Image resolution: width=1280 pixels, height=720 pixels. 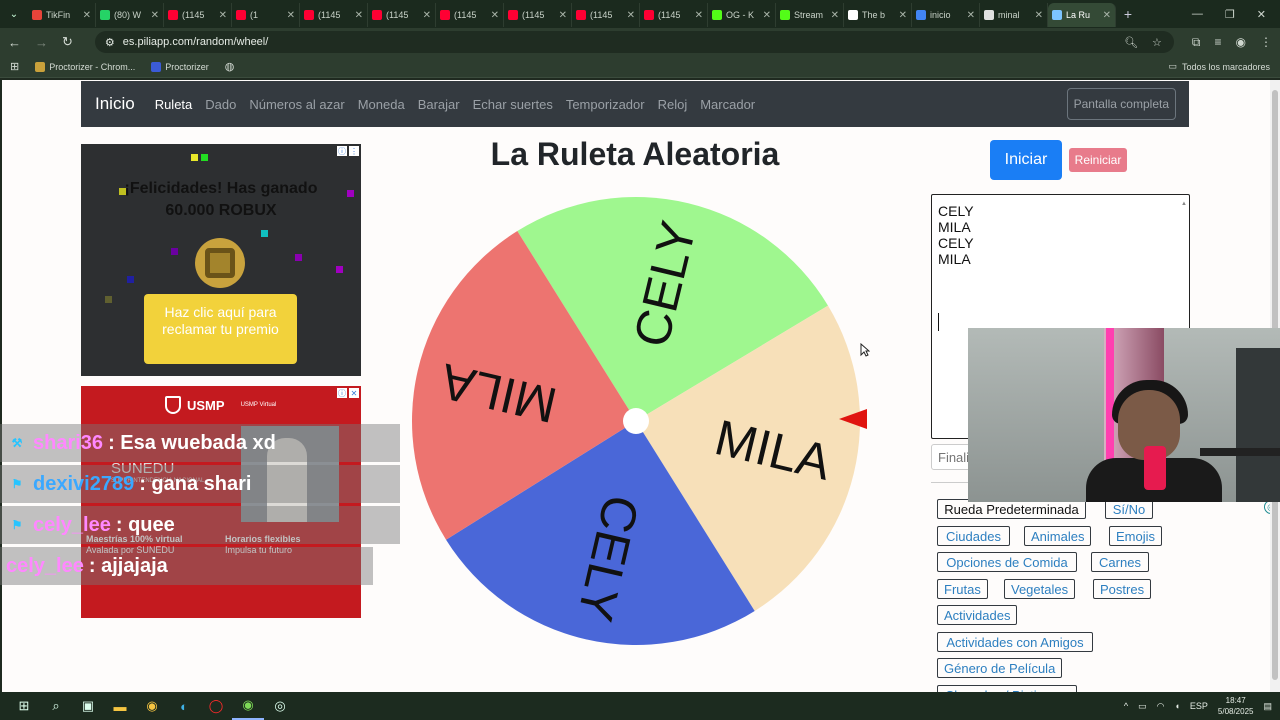 What do you see at coordinates (248, 706) in the screenshot?
I see `chrome-active-icon: ◉` at bounding box center [248, 706].